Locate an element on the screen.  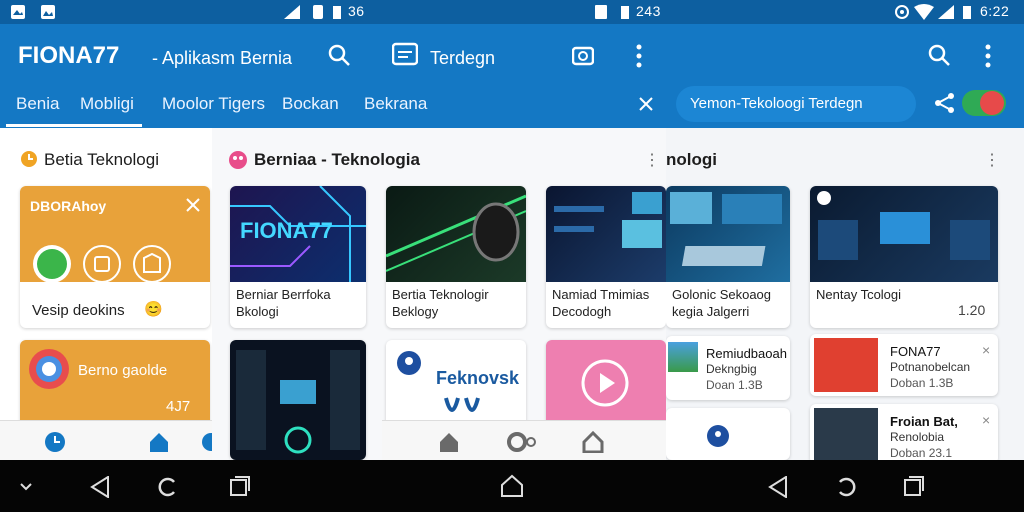
list-item: Froian Bat, Renolobia Doban 23.1 × is located at coordinates (904, 432).